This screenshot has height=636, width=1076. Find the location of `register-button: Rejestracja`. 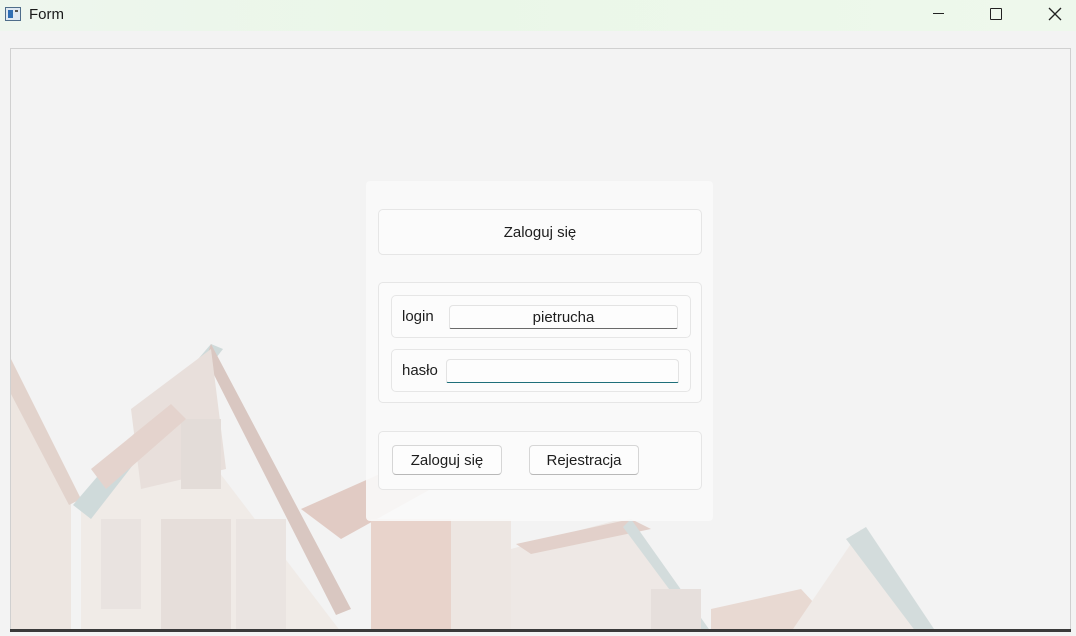

register-button: Rejestracja is located at coordinates (584, 460).